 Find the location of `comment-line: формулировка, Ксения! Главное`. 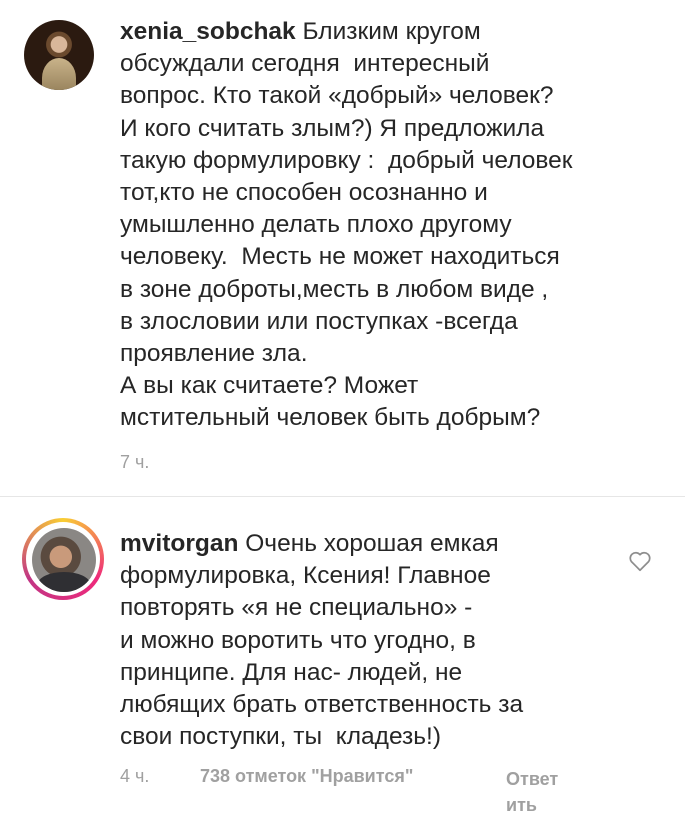

comment-line: формулировка, Ксения! Главное is located at coordinates (305, 576).